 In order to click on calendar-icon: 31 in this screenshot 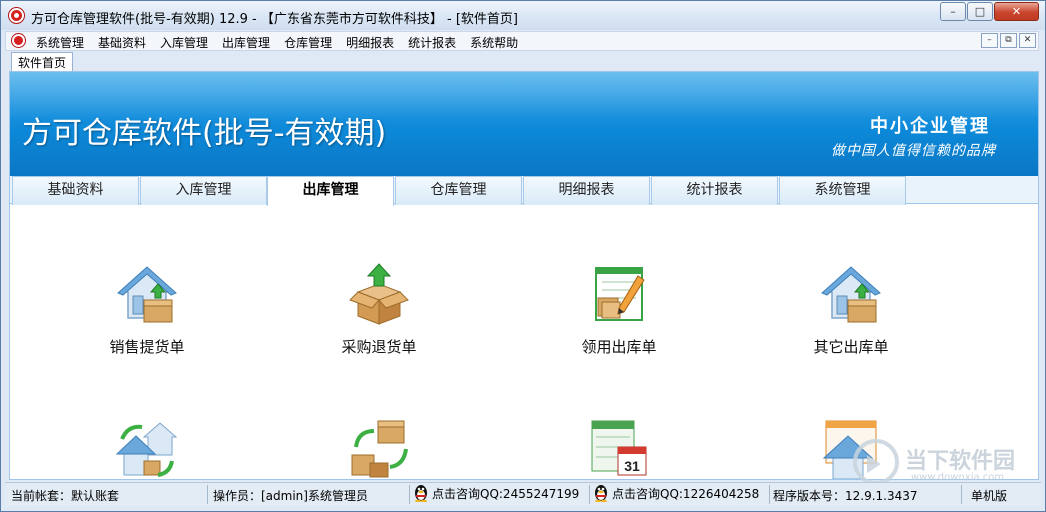, I will do `click(619, 448)`.